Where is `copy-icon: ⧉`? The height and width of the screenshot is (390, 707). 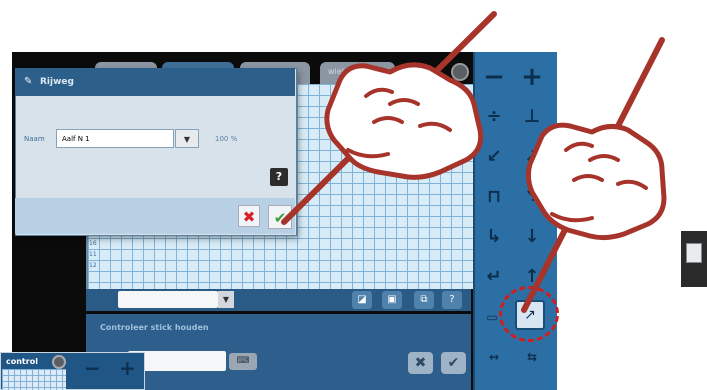
copy-icon: ⧉ is located at coordinates (424, 300).